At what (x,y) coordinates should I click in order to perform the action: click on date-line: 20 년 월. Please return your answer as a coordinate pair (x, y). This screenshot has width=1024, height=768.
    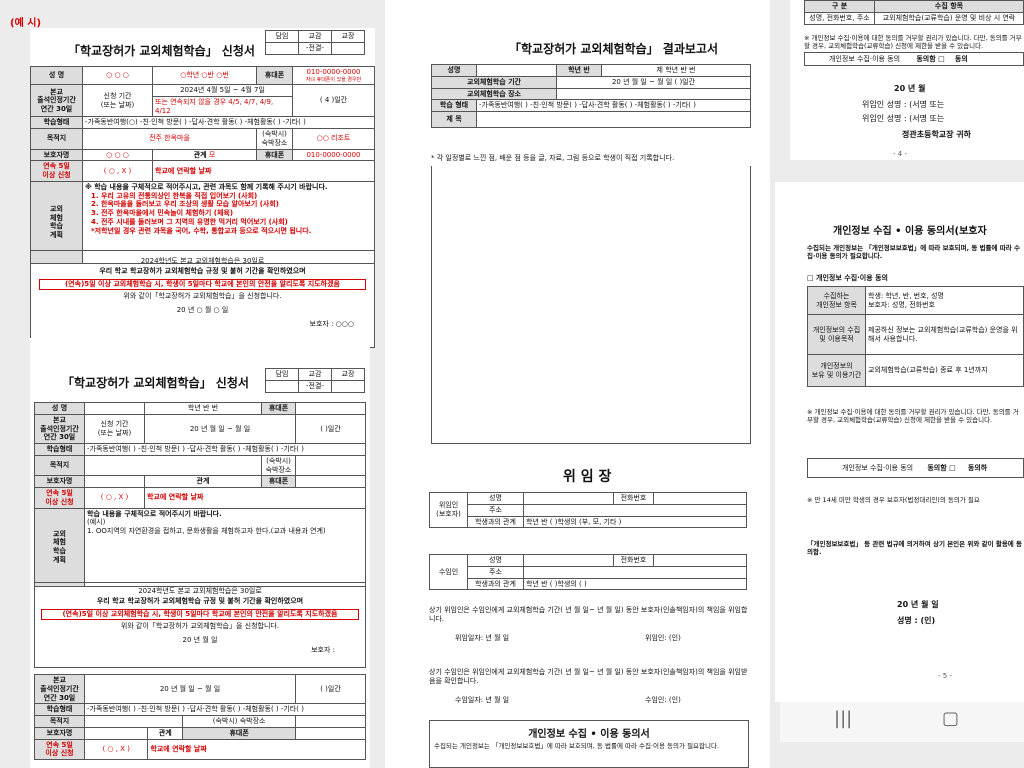
    Looking at the image, I should click on (910, 88).